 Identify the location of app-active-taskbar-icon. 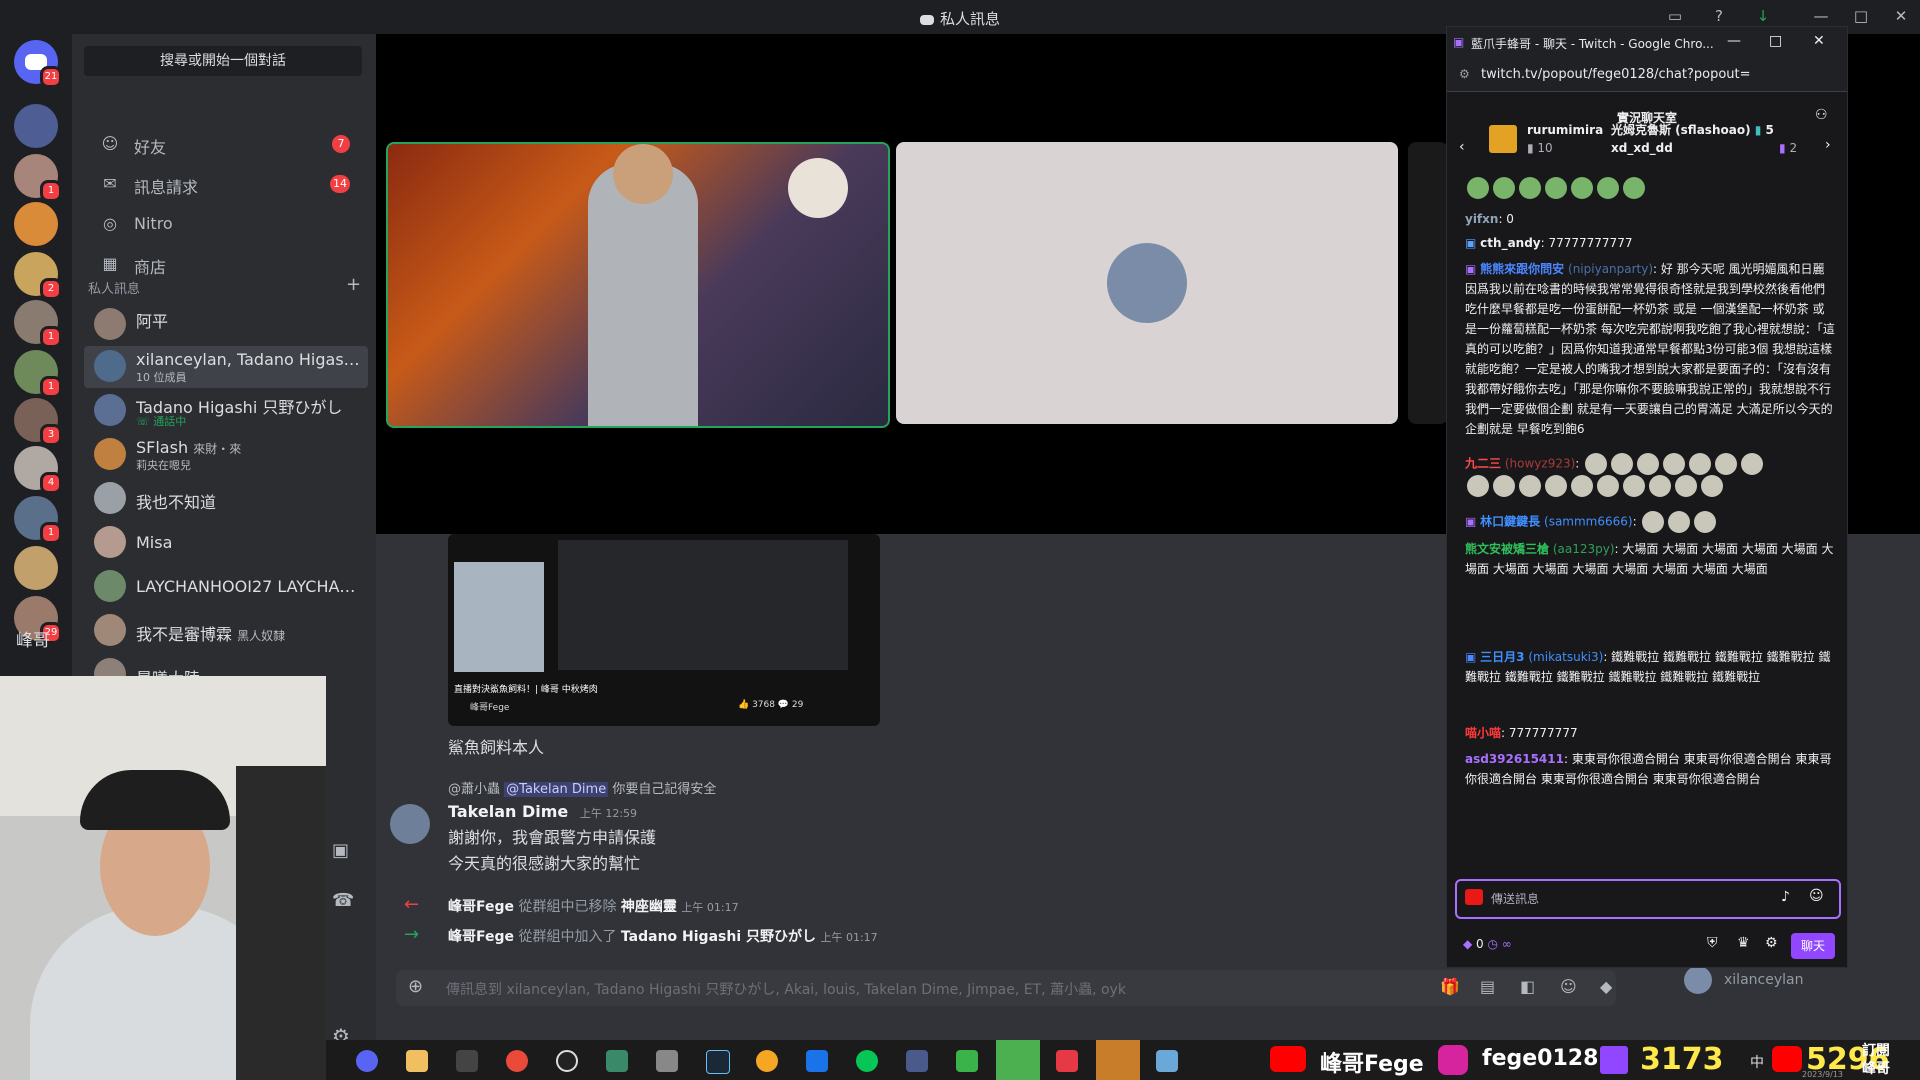
(1118, 1060).